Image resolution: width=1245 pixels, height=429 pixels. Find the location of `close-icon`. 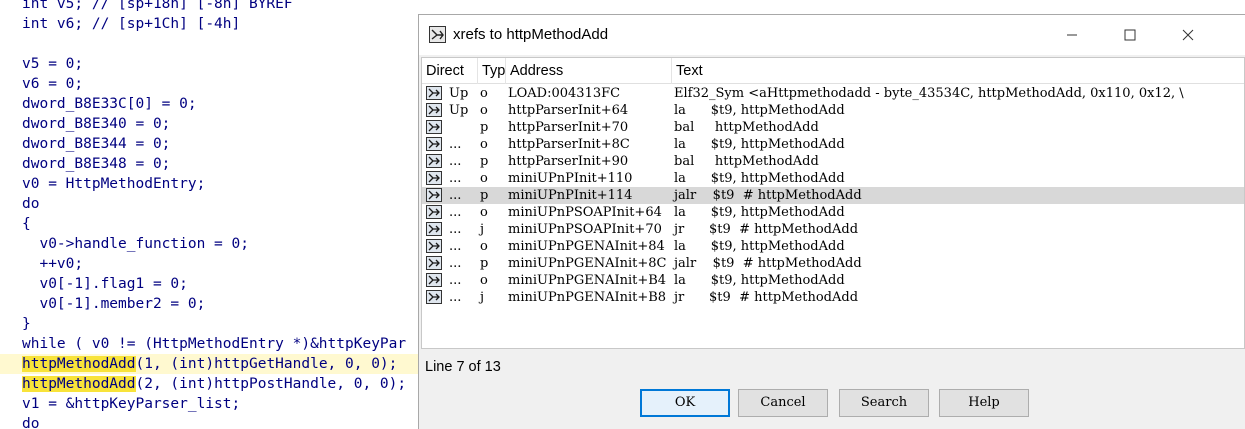

close-icon is located at coordinates (1188, 35).